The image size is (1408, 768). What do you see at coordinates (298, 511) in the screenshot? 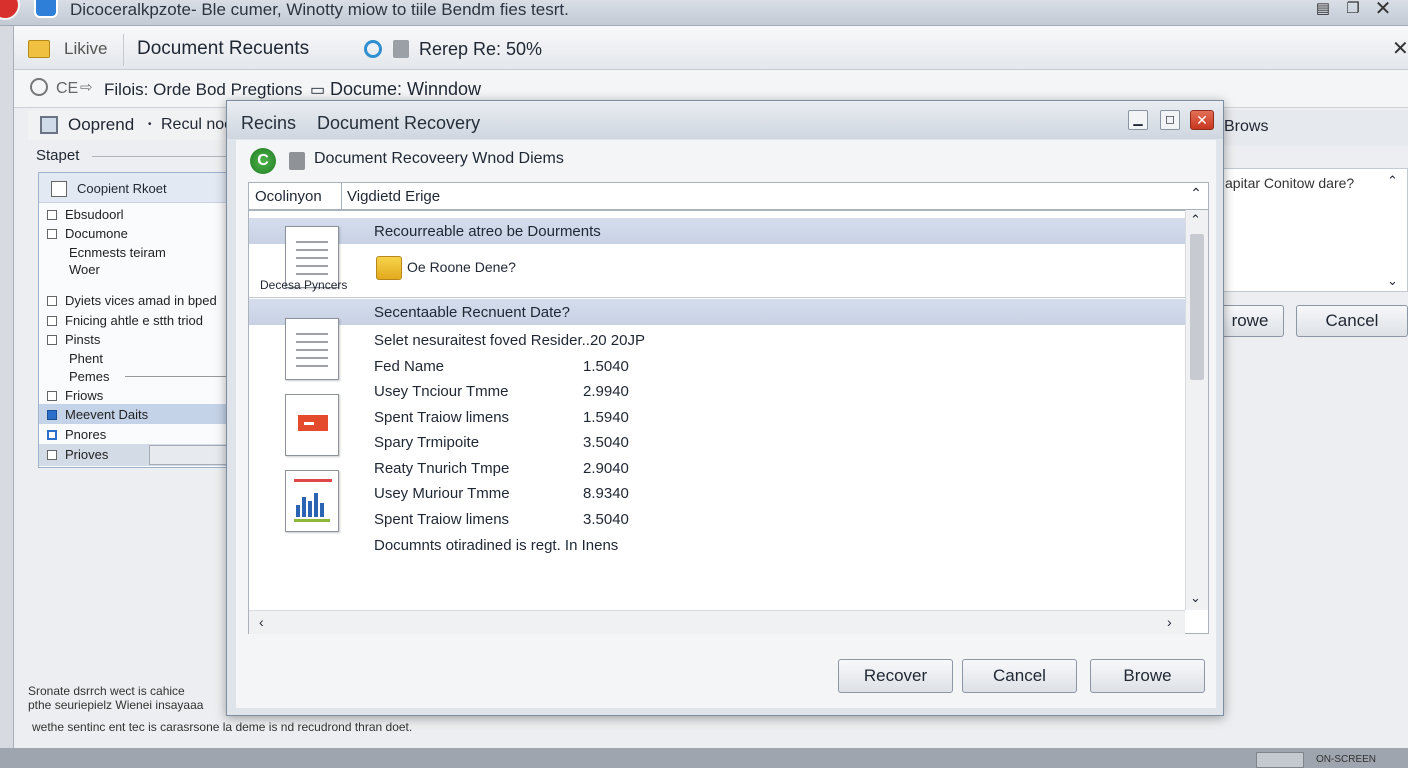
I see `bar-mark` at bounding box center [298, 511].